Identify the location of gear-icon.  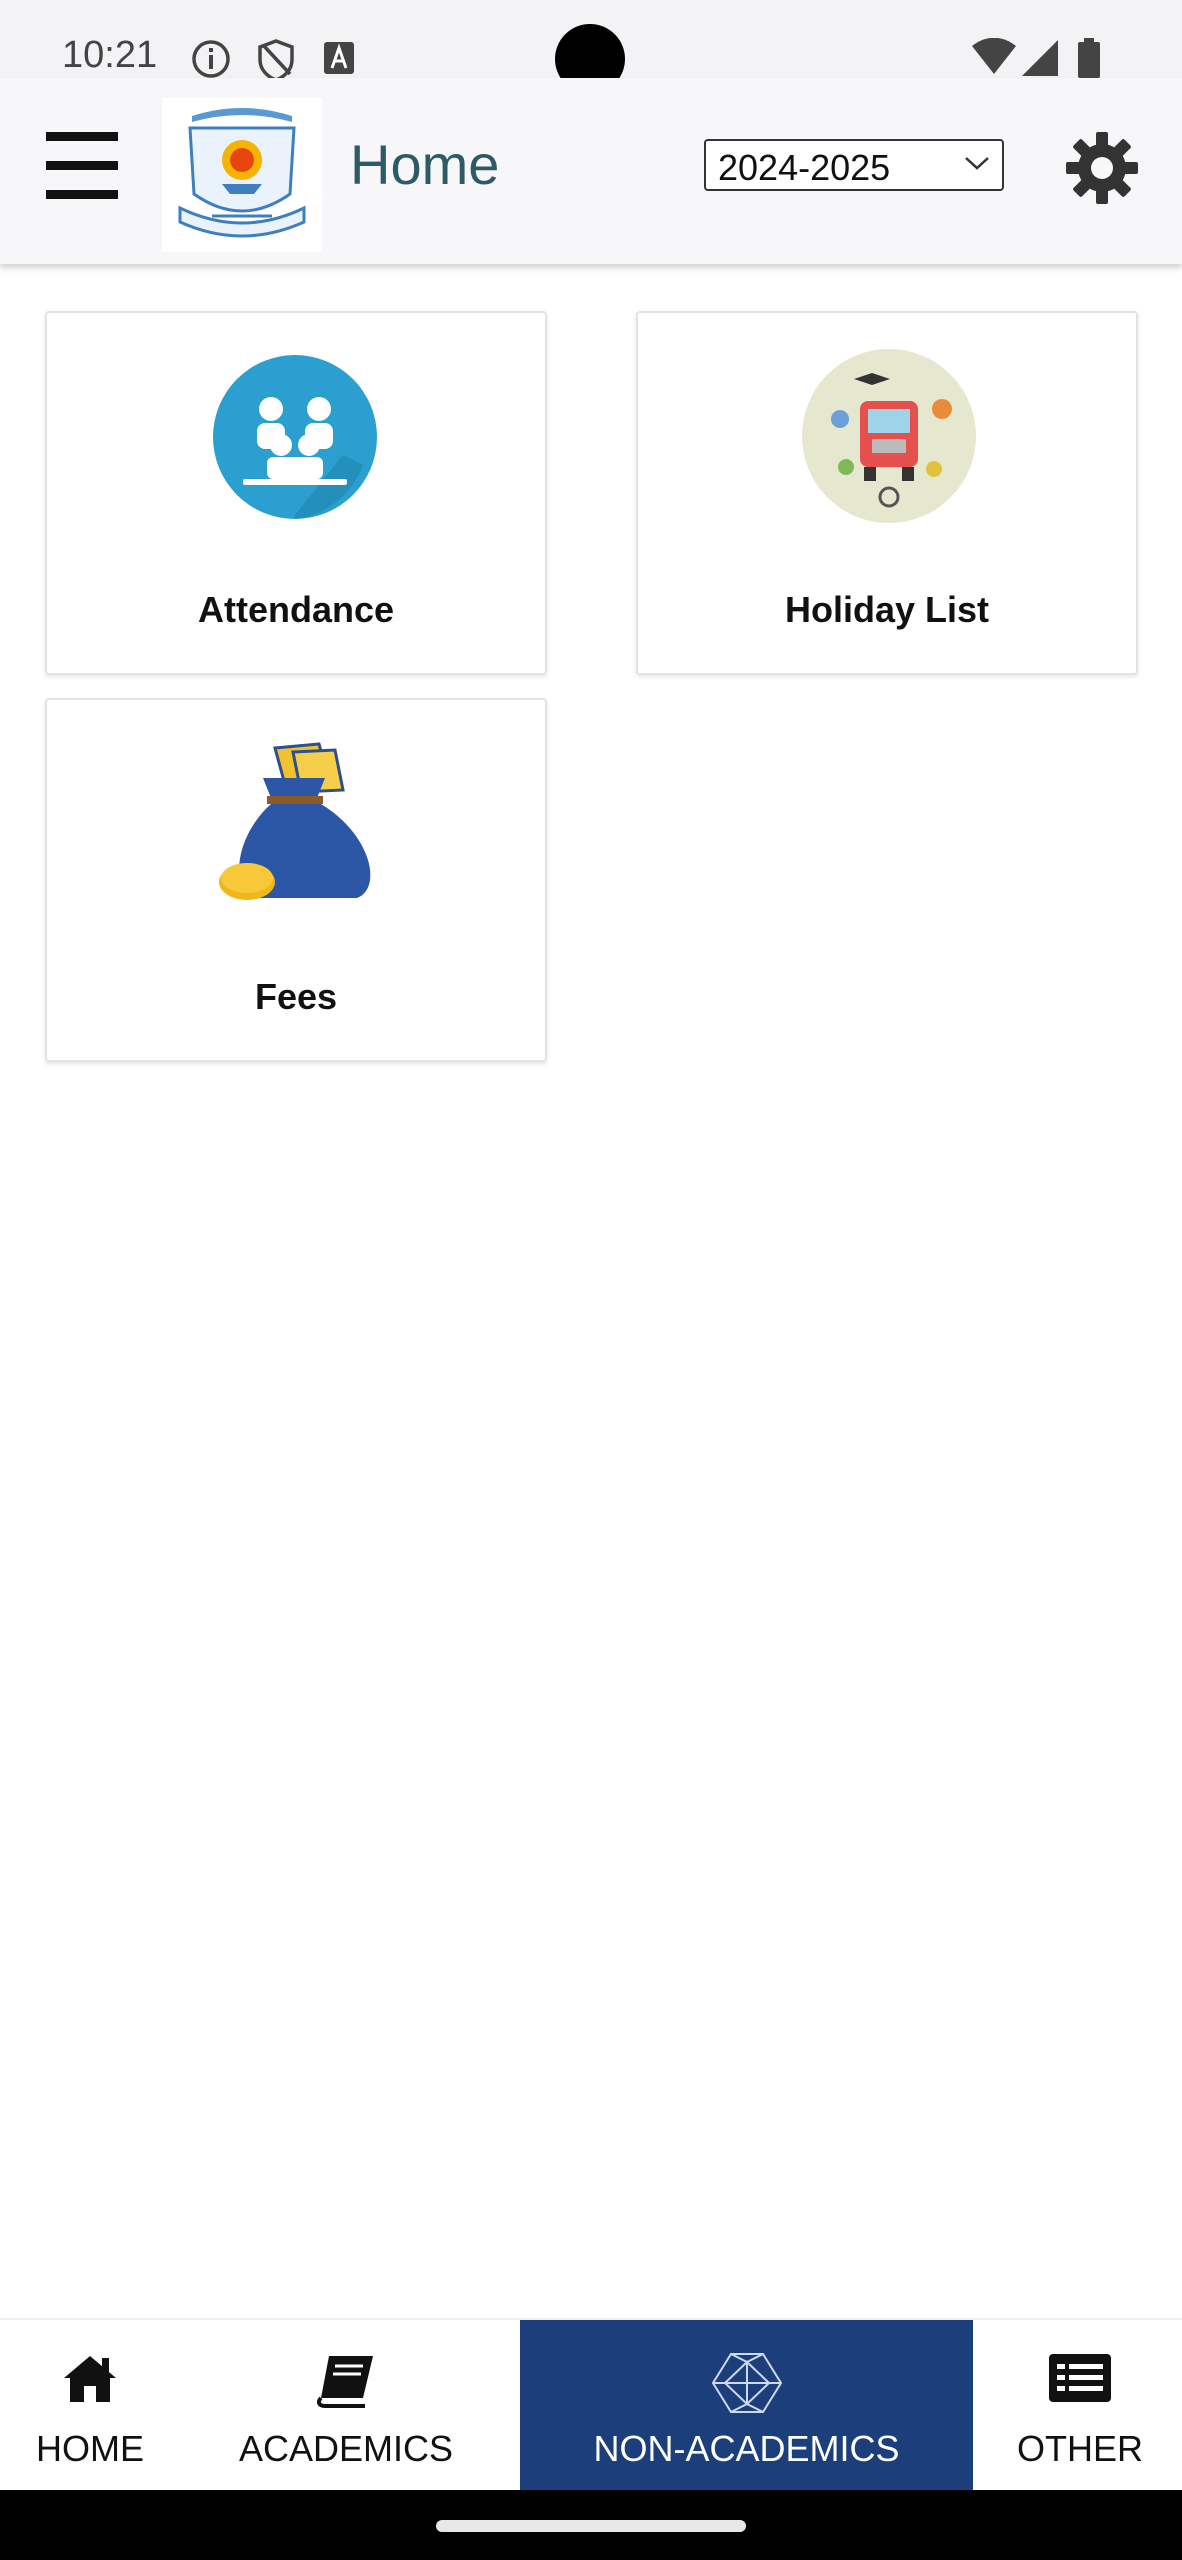
(1102, 168).